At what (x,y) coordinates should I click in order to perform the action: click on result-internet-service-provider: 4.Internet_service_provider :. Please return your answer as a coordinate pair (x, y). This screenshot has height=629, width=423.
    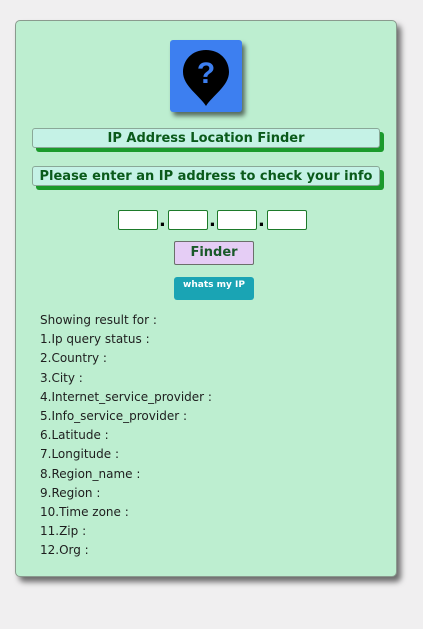
    Looking at the image, I should click on (126, 396).